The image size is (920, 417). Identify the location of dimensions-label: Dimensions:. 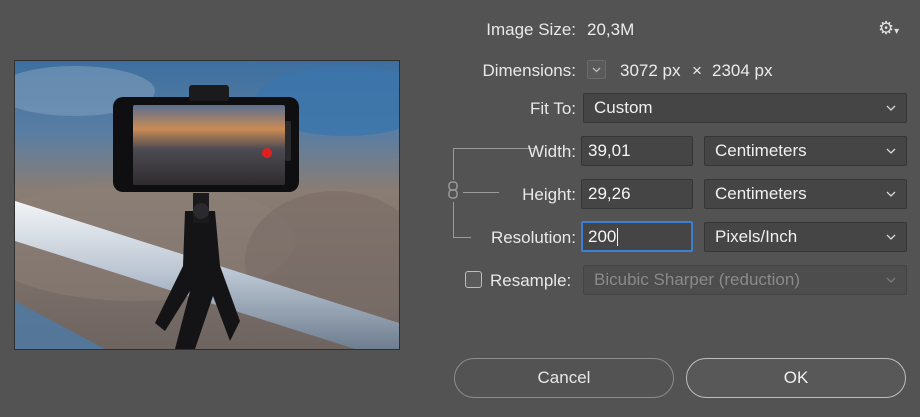
(529, 70).